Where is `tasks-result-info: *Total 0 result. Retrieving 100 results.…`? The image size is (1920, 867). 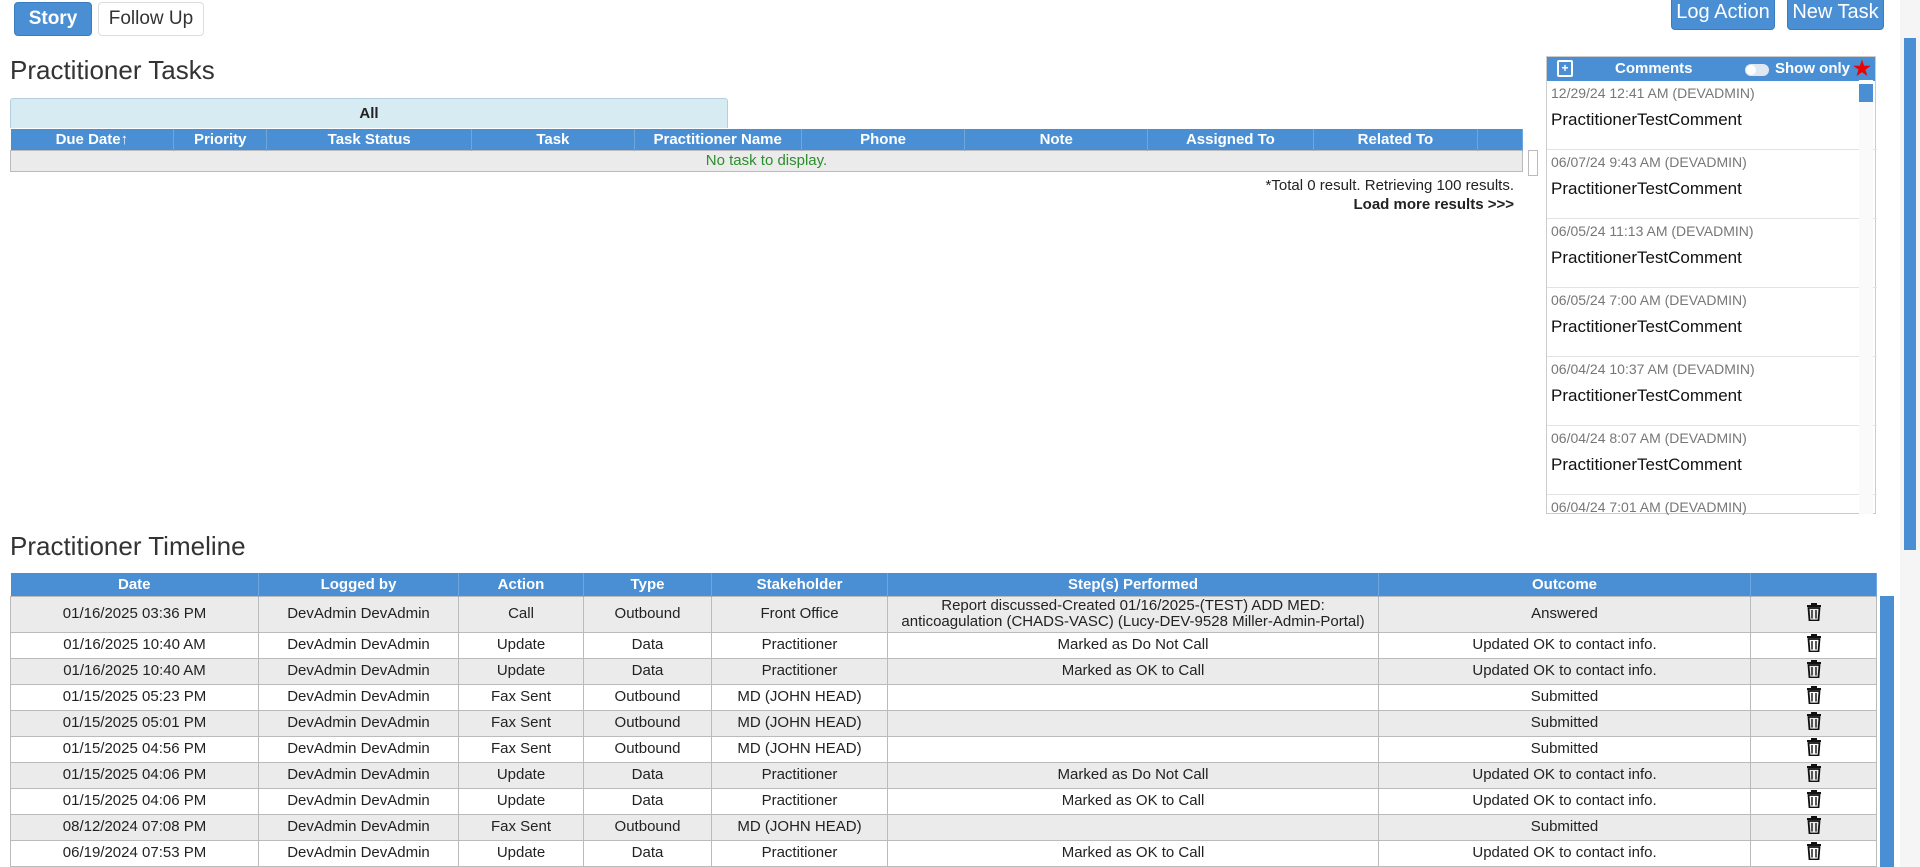
tasks-result-info: *Total 0 result. Retrieving 100 results.… is located at coordinates (1390, 195).